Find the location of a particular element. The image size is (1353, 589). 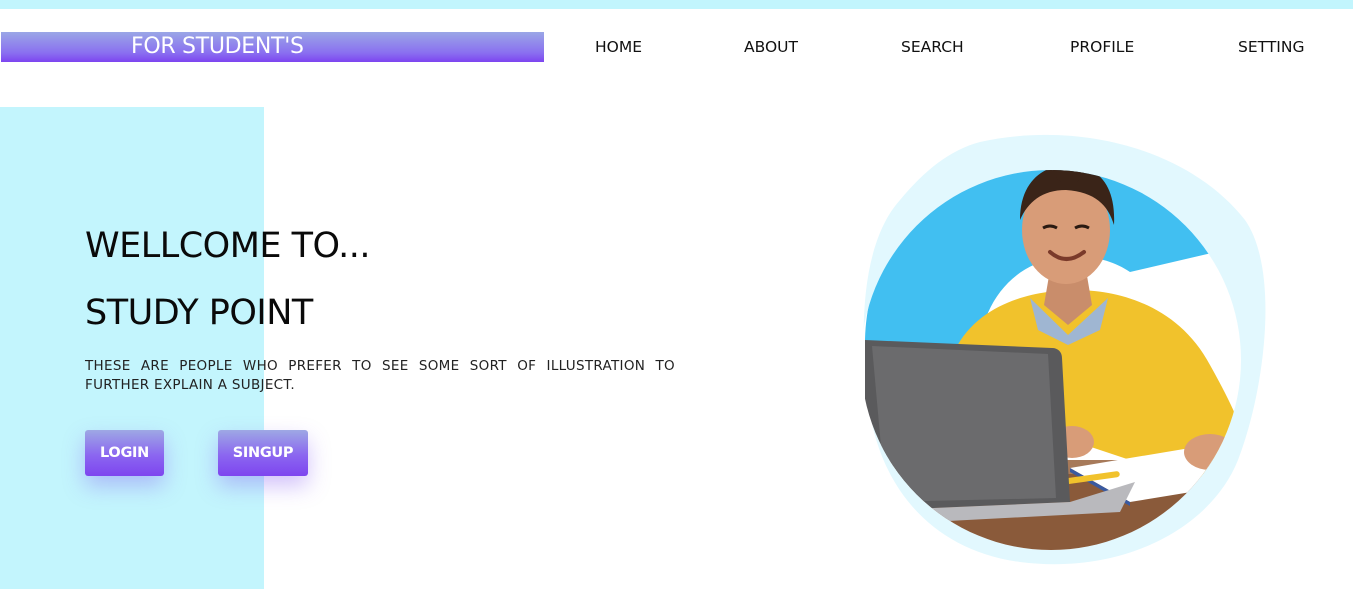

logo-text: FOR STUDENT'S is located at coordinates (217, 46).